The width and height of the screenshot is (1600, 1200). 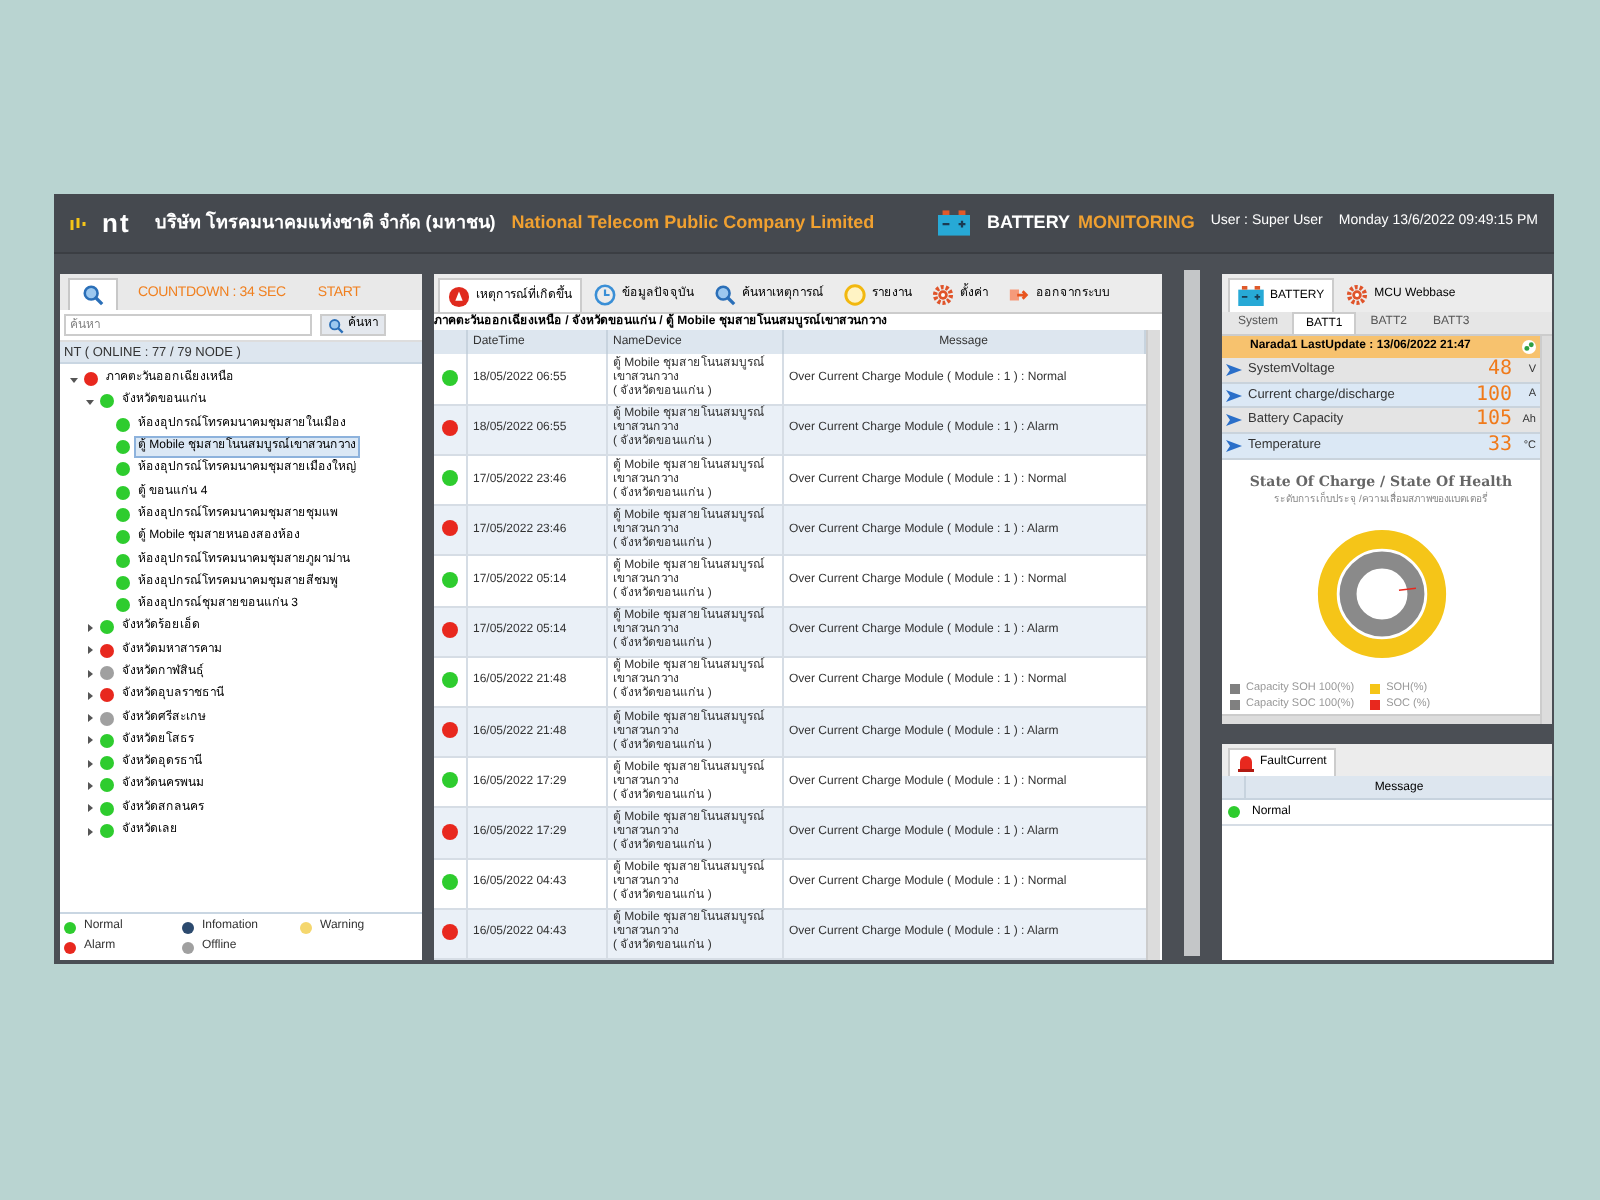 I want to click on company-name-english: National Telecom Public Company Limited, so click(x=693, y=222).